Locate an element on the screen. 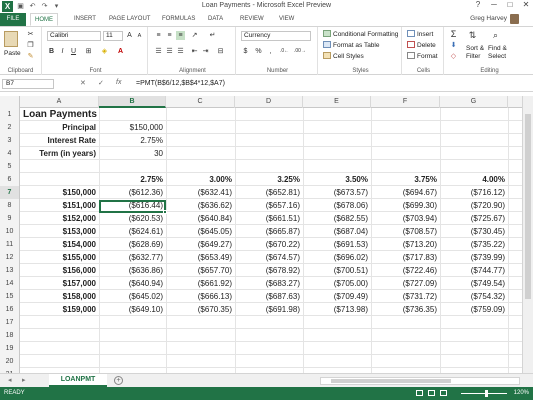  payment-cell: ($717.83) is located at coordinates (405, 257).